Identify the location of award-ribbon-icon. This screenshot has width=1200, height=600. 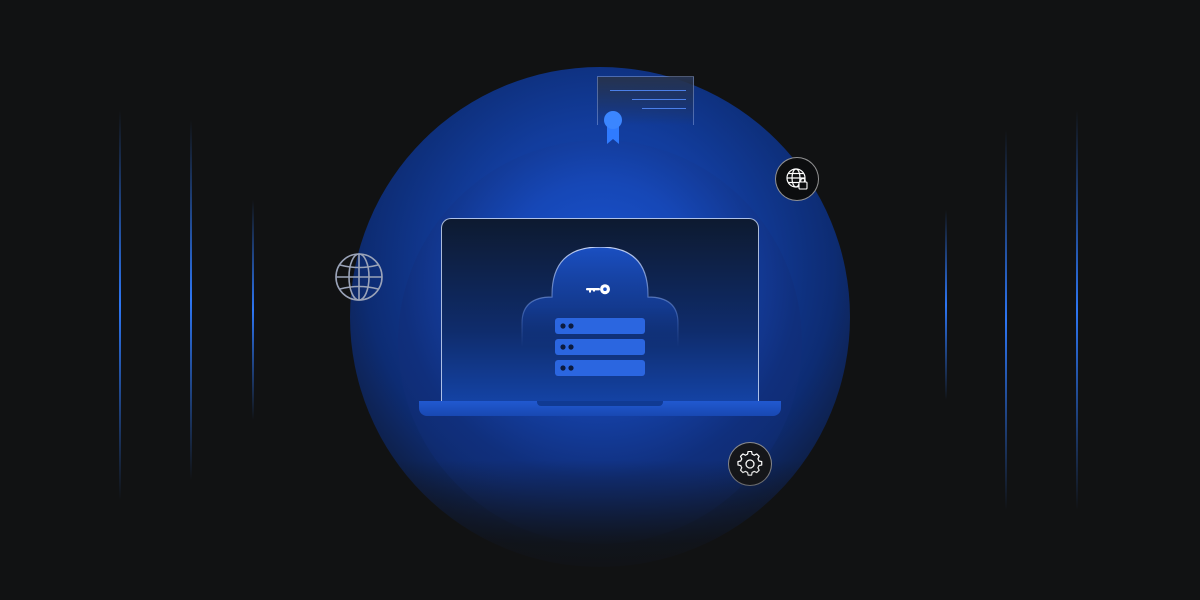
(613, 127).